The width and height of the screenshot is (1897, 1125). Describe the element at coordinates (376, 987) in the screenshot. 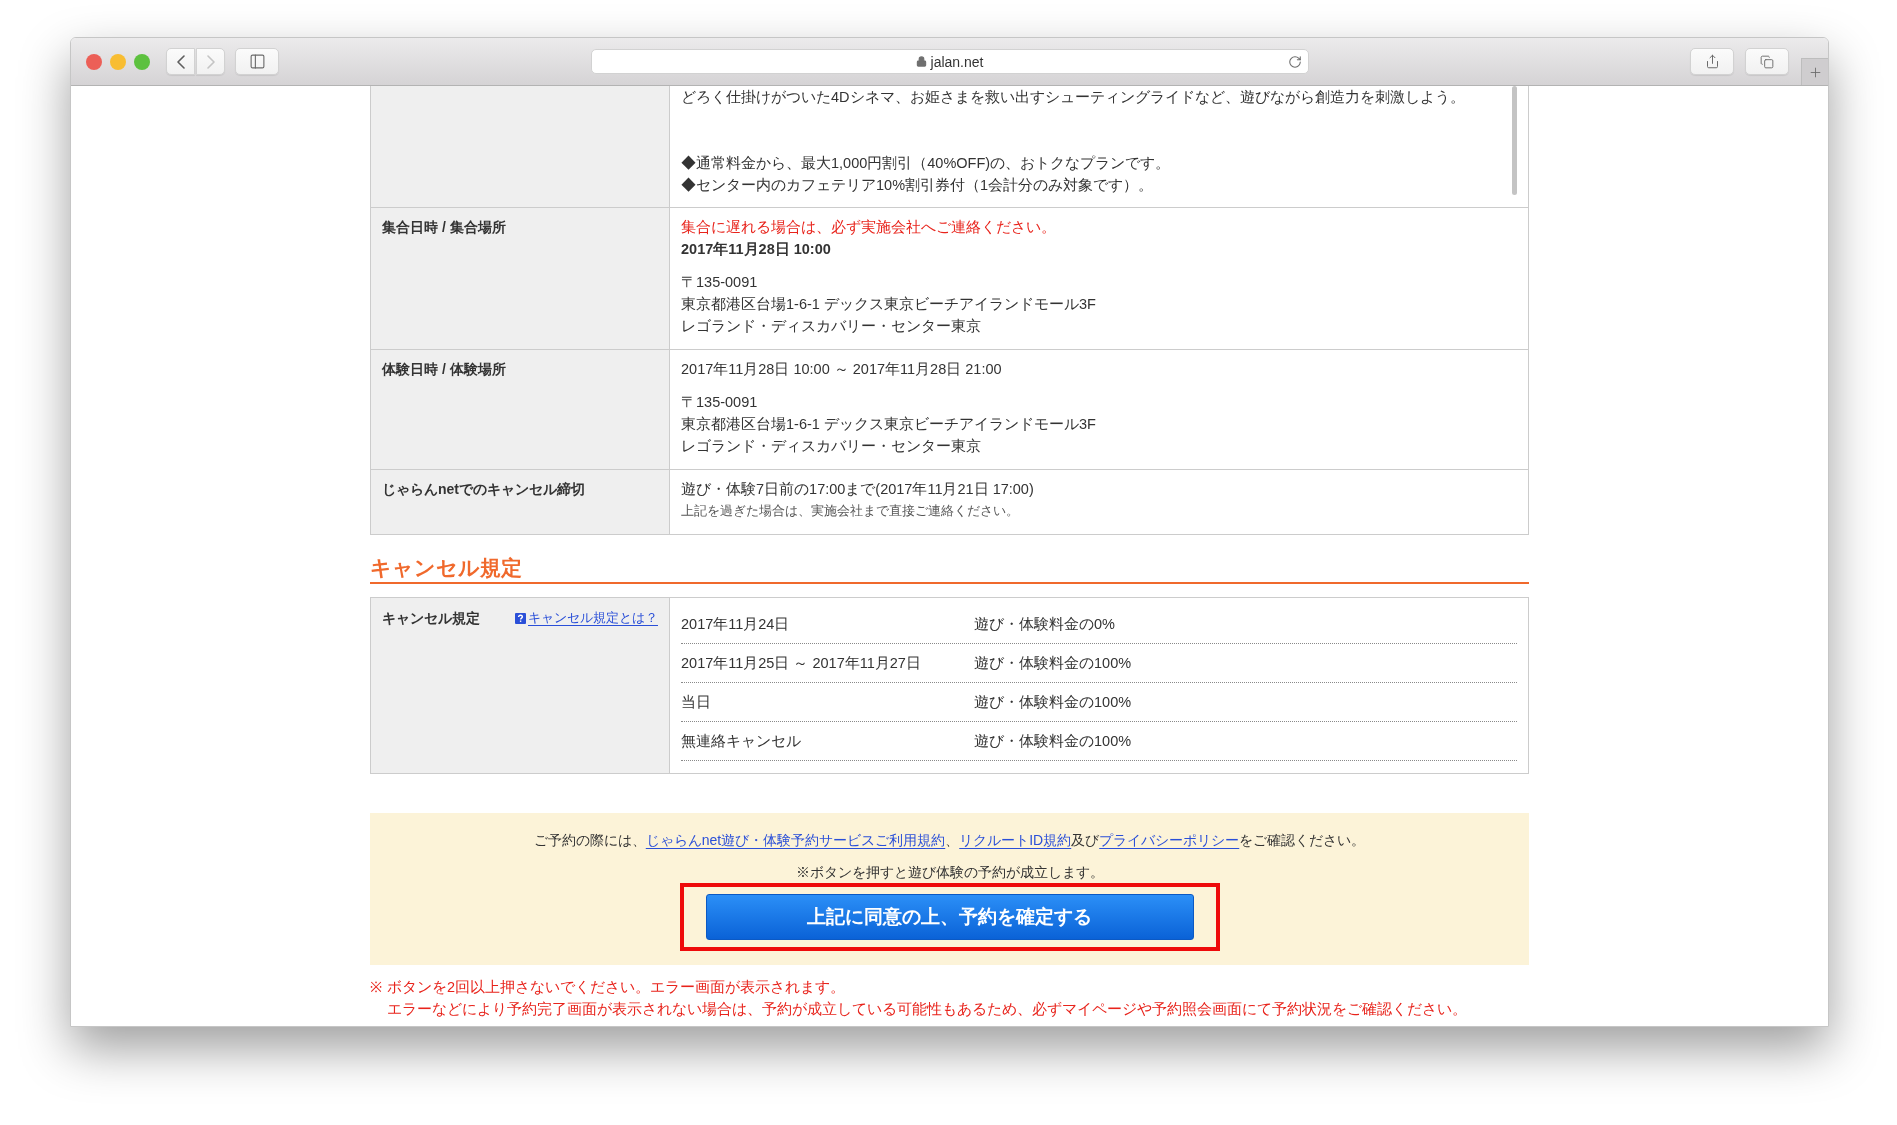

I see `note-marker: ※` at that location.